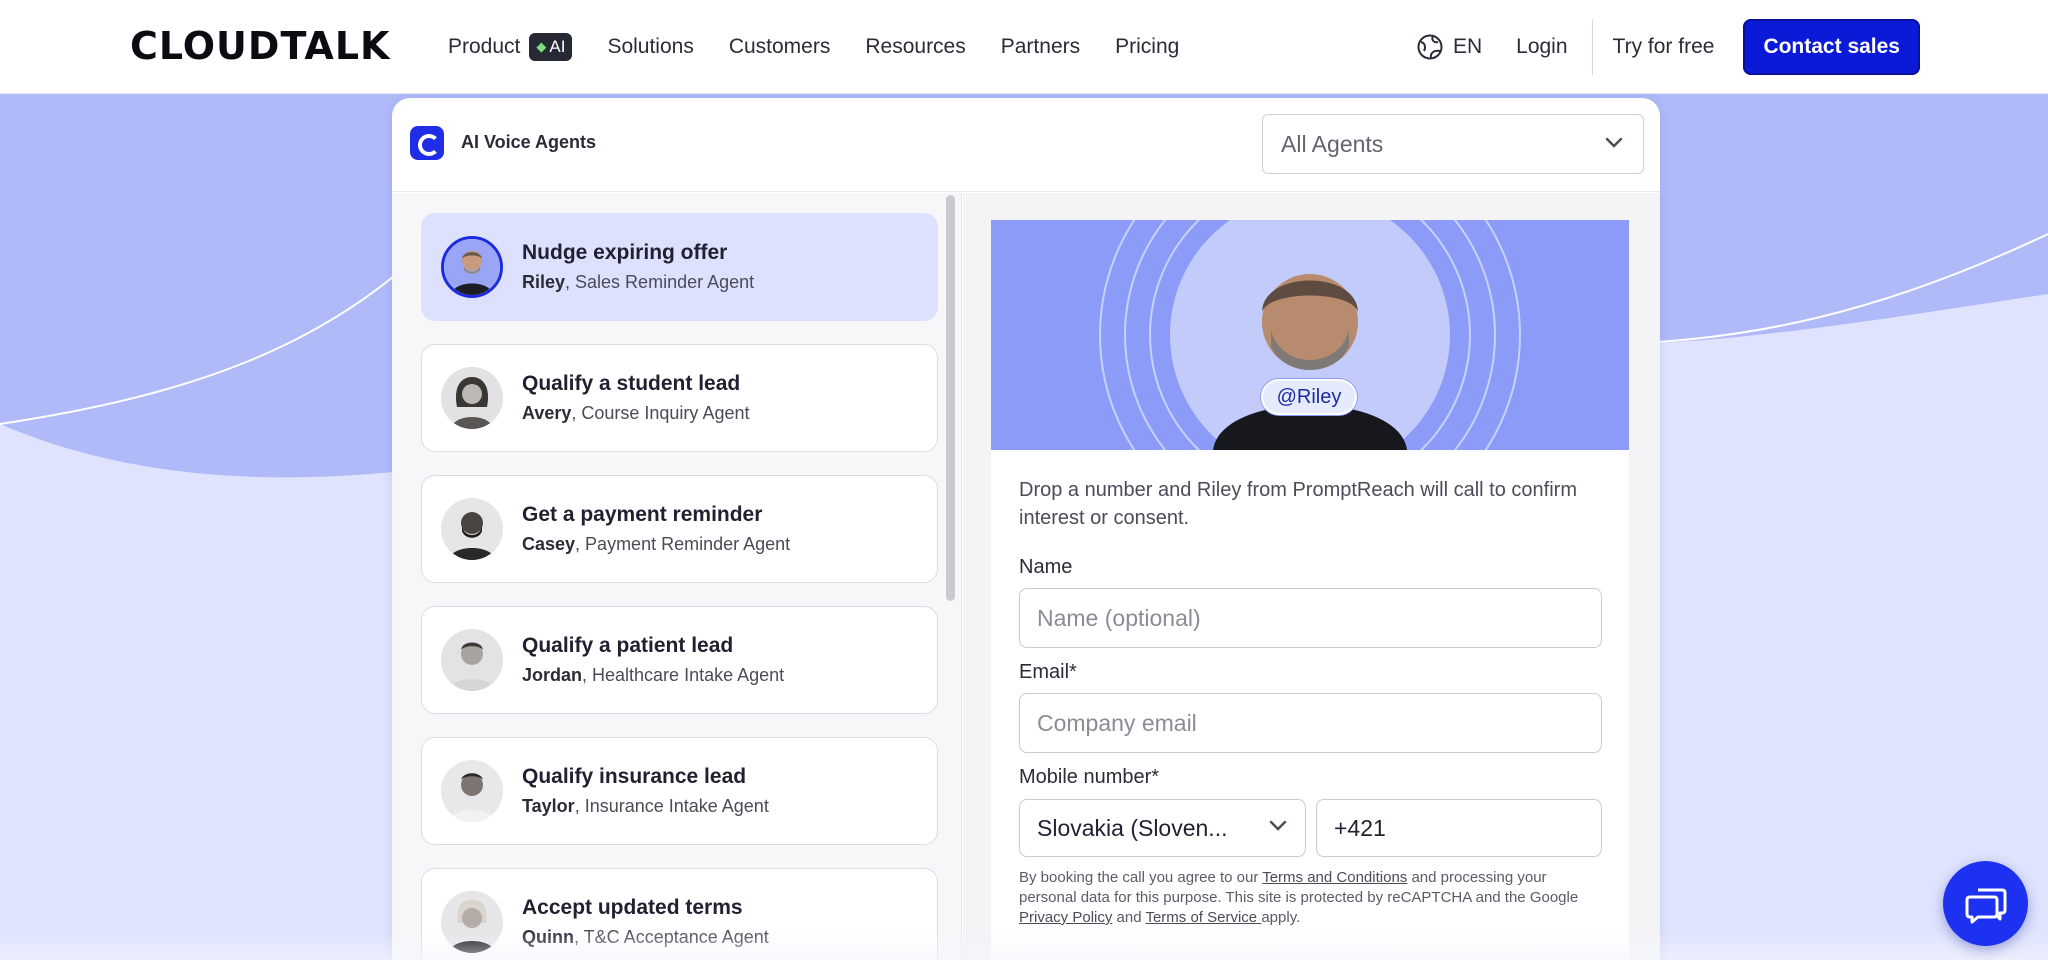  I want to click on name-label: Name, so click(1046, 567).